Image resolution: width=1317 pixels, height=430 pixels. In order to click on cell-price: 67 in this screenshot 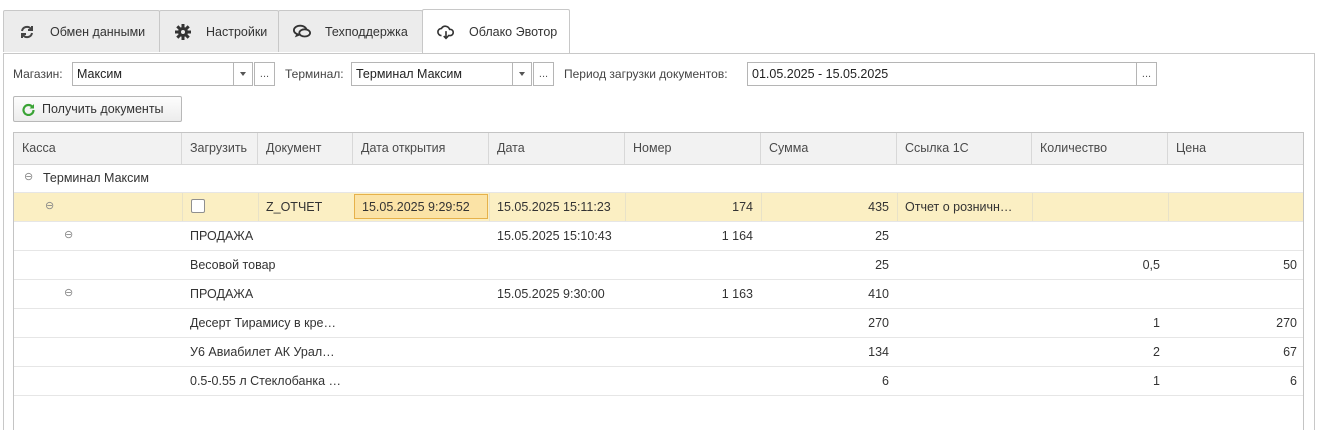, I will do `click(1290, 352)`.